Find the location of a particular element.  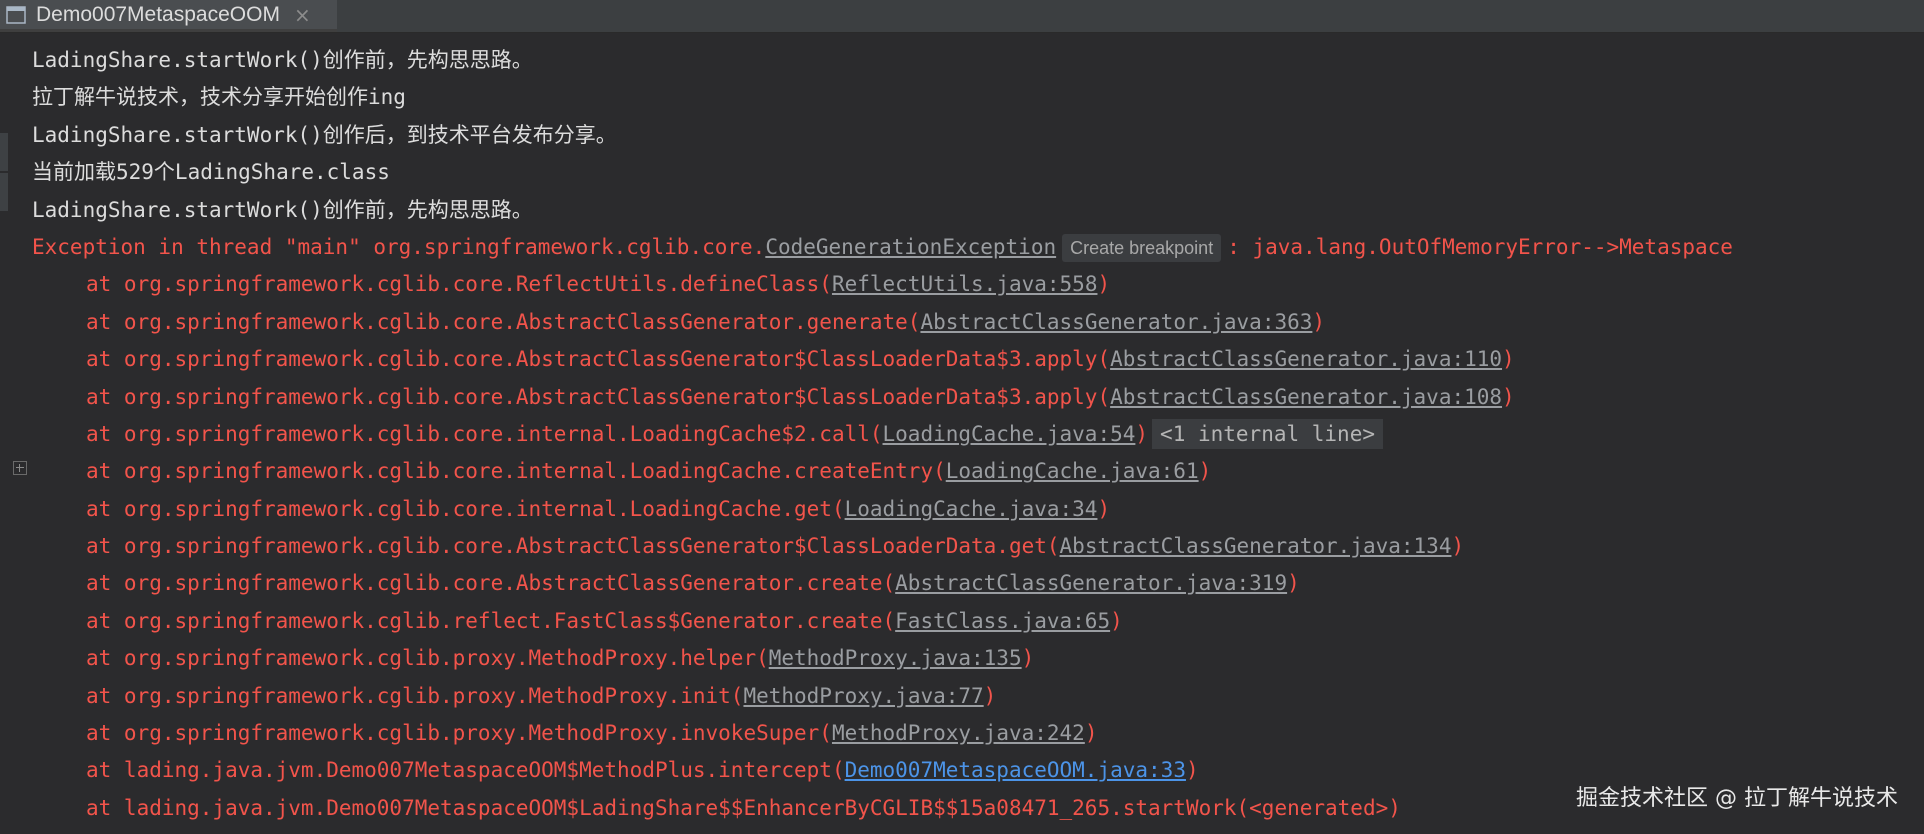

console-window-icon is located at coordinates (16, 14).